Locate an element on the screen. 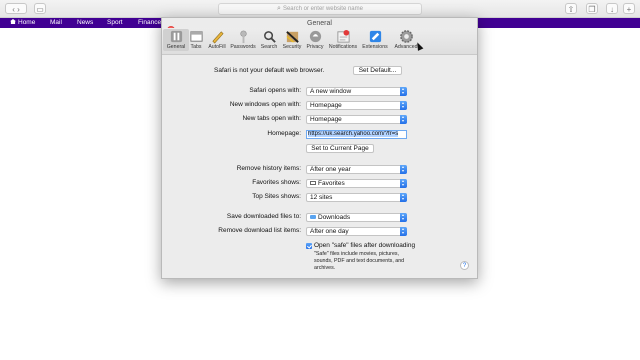 The image size is (640, 360). address-bar: ⌕ Search or enter website name is located at coordinates (320, 9).